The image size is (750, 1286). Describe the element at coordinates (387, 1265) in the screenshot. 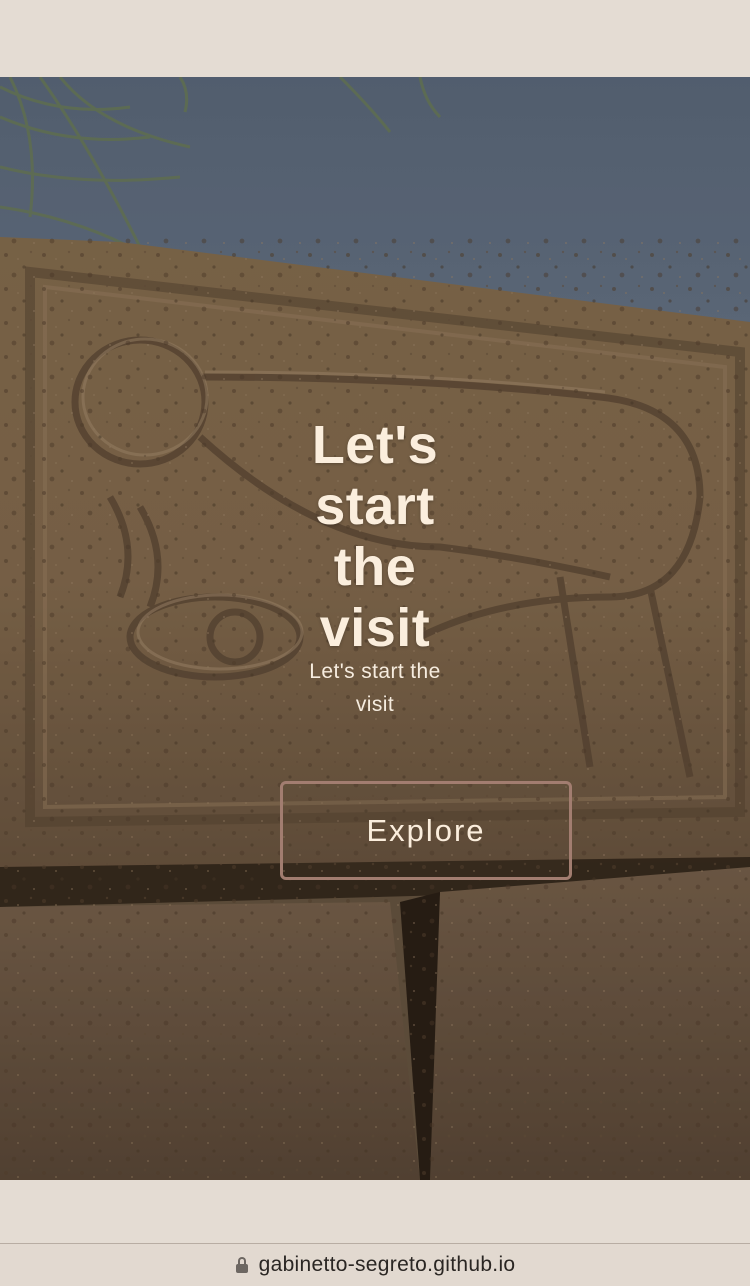

I see `url-text: gabinetto-segreto.github.io` at that location.